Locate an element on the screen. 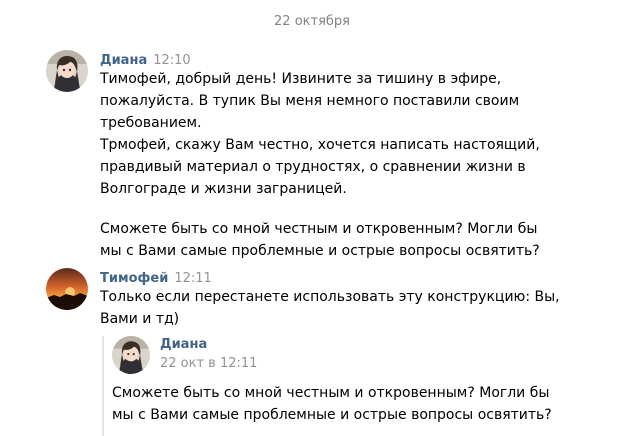 This screenshot has width=624, height=436. sunset-avatar is located at coordinates (67, 289).